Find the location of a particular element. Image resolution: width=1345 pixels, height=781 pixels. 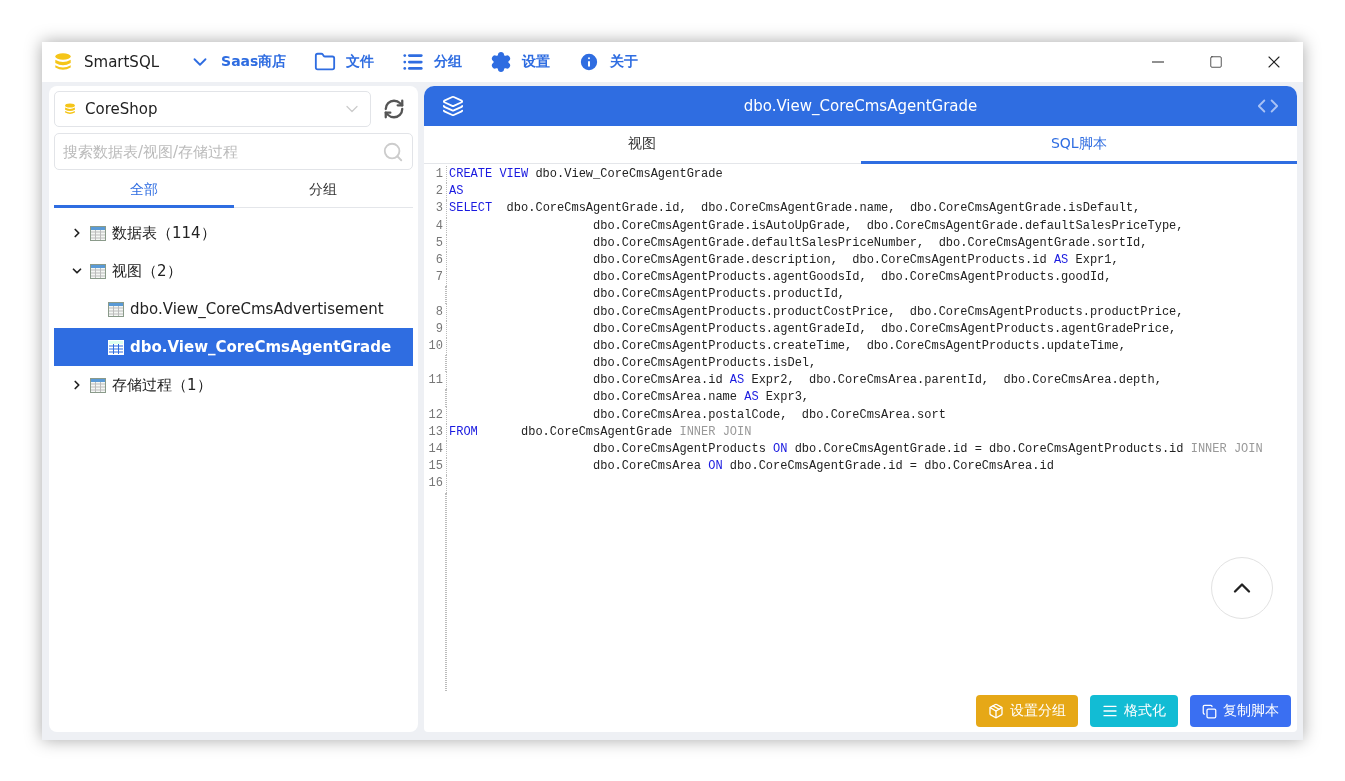

folder-icon is located at coordinates (325, 62).